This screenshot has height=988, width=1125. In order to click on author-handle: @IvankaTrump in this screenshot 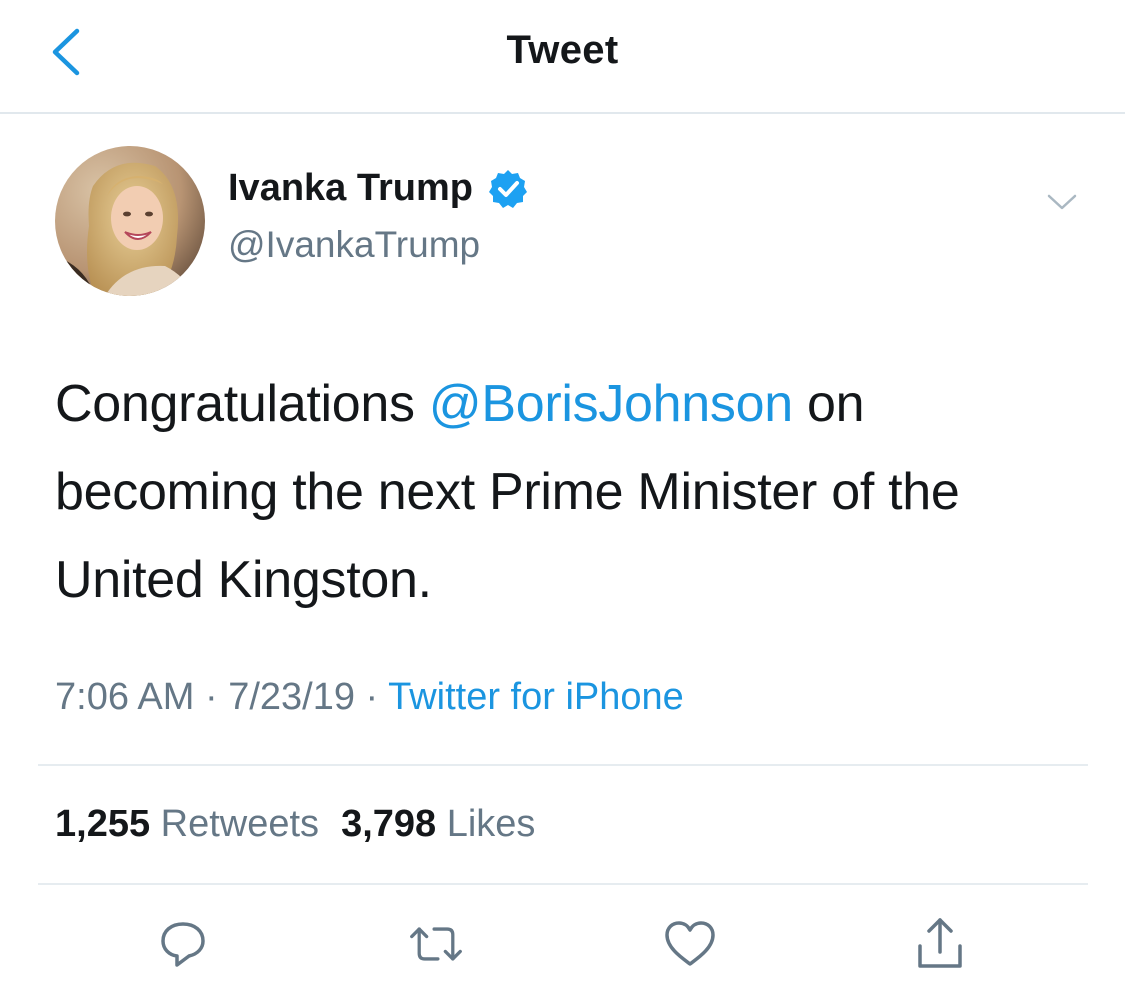, I will do `click(354, 245)`.